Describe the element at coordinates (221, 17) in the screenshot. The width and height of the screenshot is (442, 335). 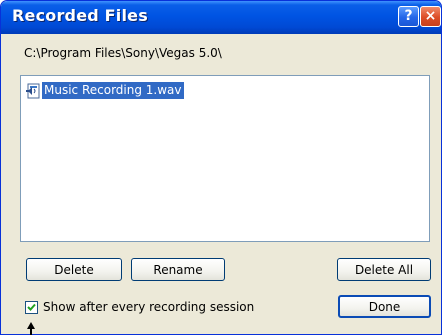
I see `title-bar: Recorded Files ? ×` at that location.